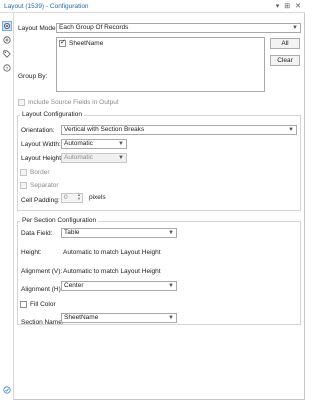  I want to click on help-icon: ?, so click(7, 68).